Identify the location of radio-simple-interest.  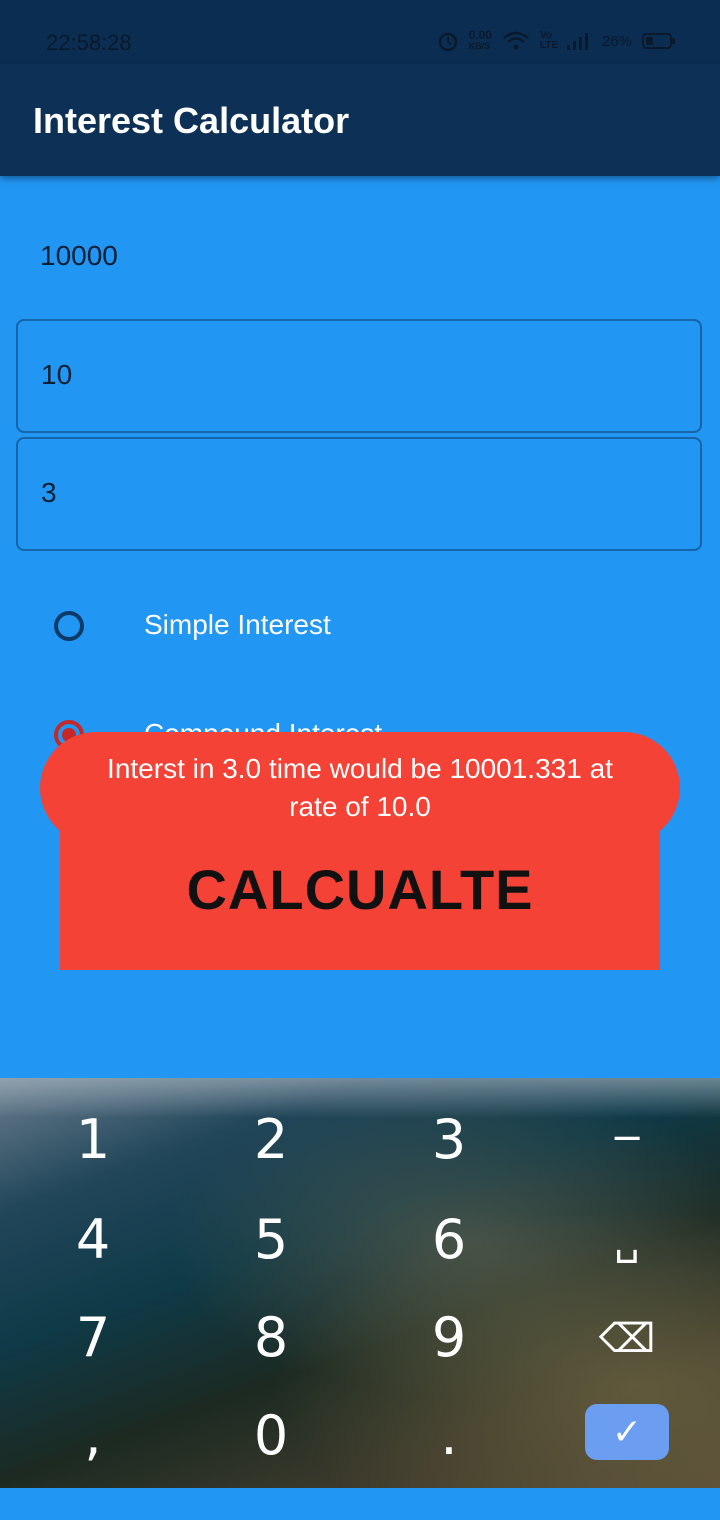
(69, 626).